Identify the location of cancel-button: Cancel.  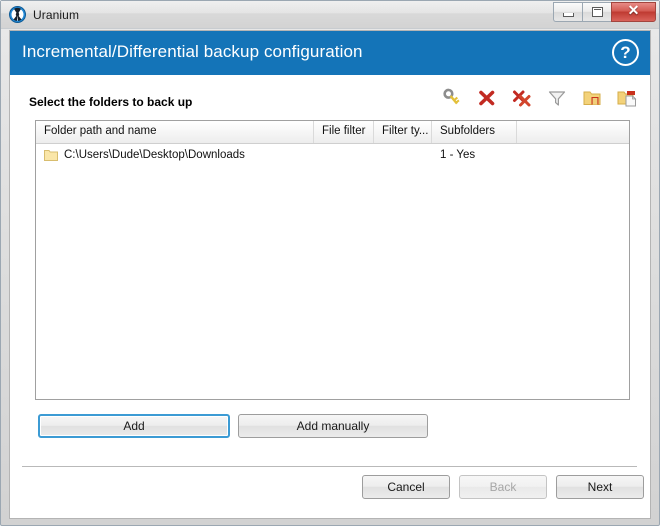
(406, 487).